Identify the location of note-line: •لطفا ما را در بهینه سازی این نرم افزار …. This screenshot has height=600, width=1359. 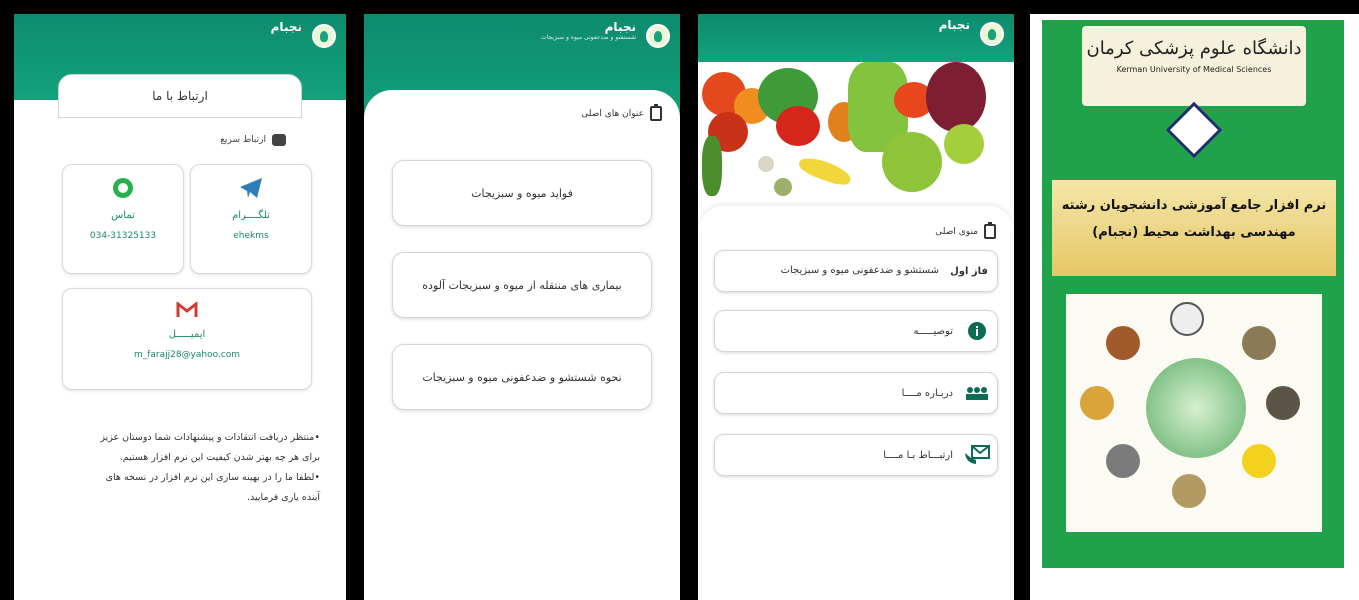
(212, 477).